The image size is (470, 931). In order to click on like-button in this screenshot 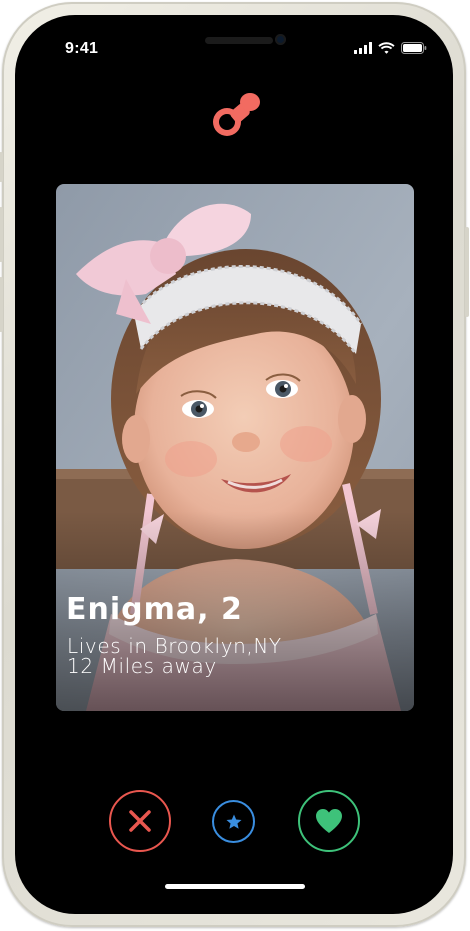, I will do `click(329, 821)`.